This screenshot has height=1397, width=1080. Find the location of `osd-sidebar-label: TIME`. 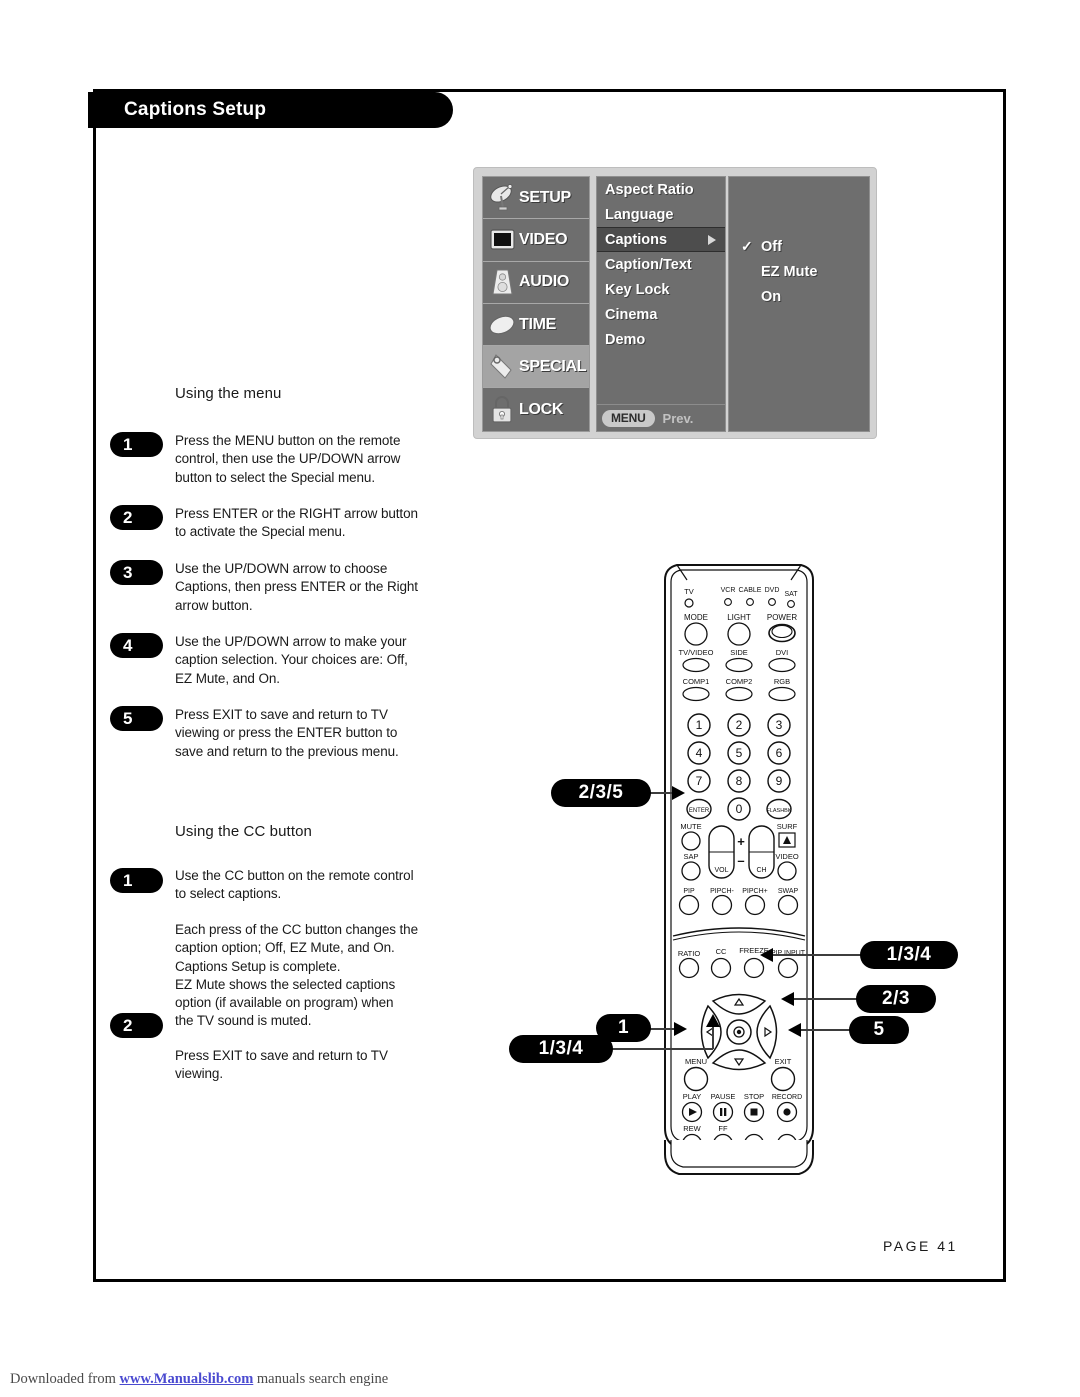

osd-sidebar-label: TIME is located at coordinates (538, 324).